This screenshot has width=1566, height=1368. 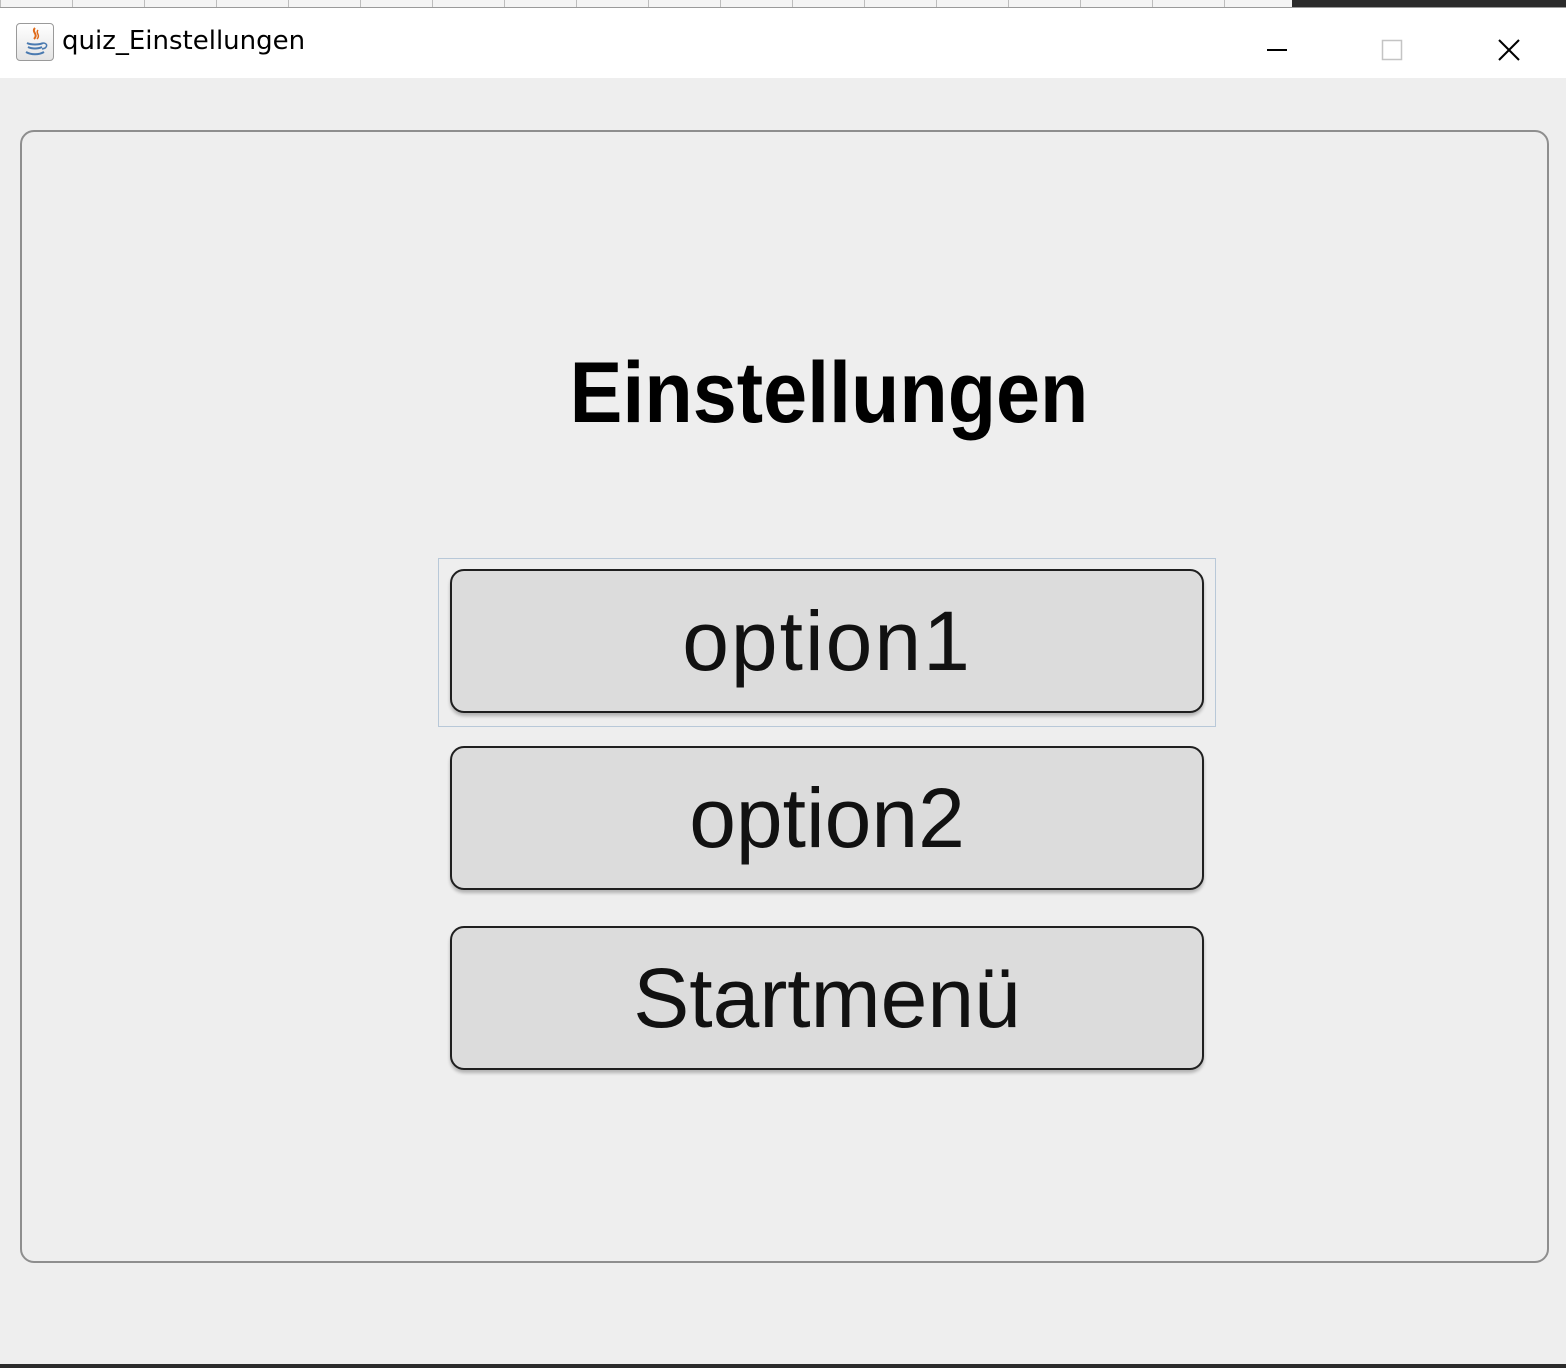 I want to click on close-button, so click(x=1508, y=42).